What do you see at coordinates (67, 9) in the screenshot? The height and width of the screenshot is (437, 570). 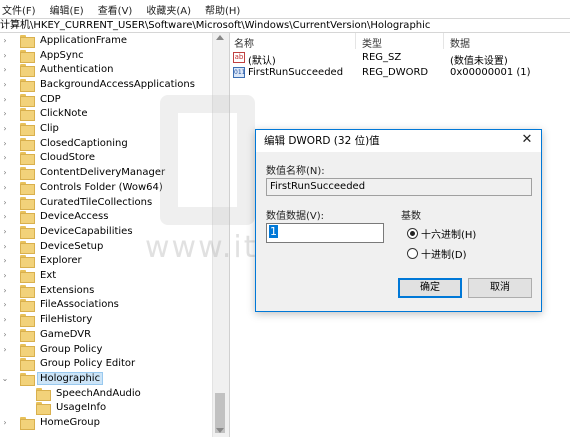 I see `menu-edit: 编辑(E)` at bounding box center [67, 9].